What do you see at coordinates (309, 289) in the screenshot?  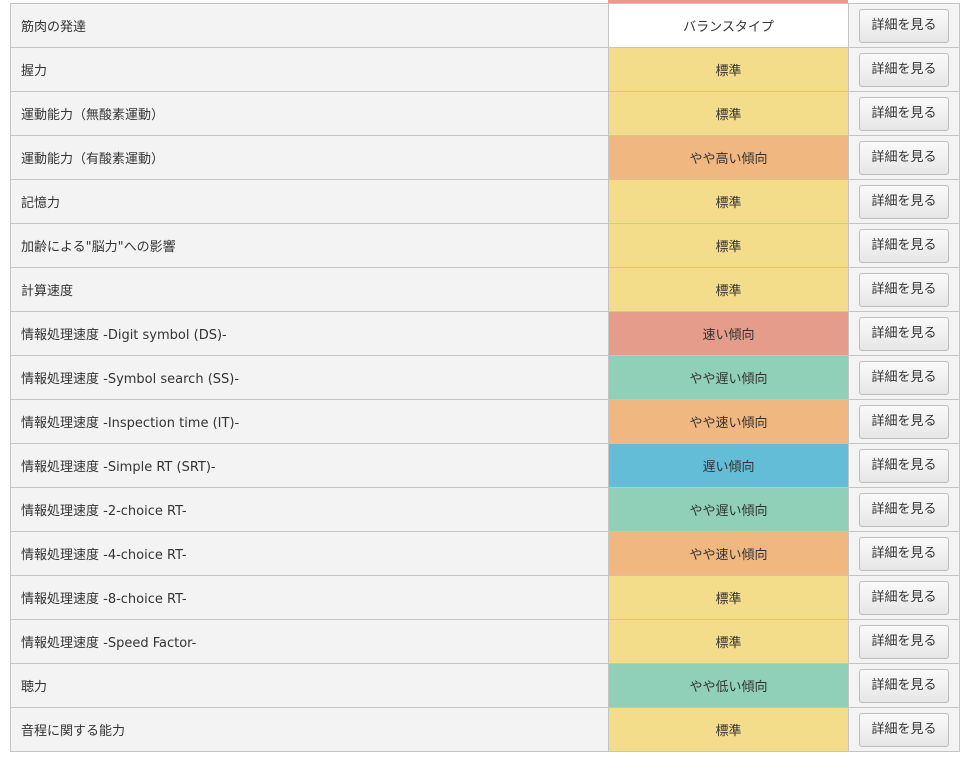 I see `trait-name: 計算速度` at bounding box center [309, 289].